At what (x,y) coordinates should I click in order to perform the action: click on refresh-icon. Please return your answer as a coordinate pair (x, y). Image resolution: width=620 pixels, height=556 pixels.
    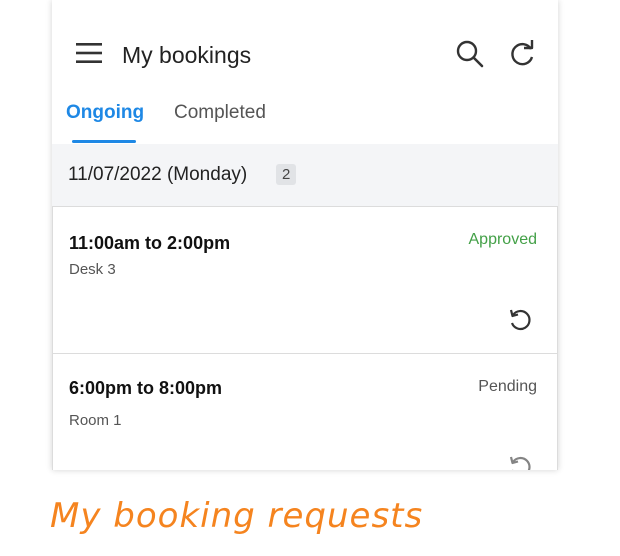
    Looking at the image, I should click on (522, 54).